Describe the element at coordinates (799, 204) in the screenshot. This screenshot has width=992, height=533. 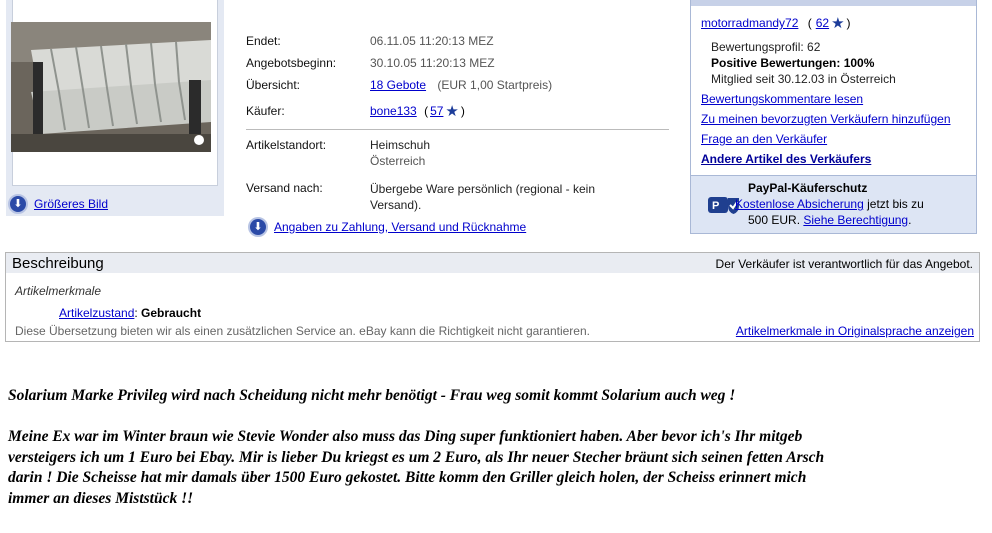
I see `paypal-free-link: Kostenlose Absicherung` at that location.